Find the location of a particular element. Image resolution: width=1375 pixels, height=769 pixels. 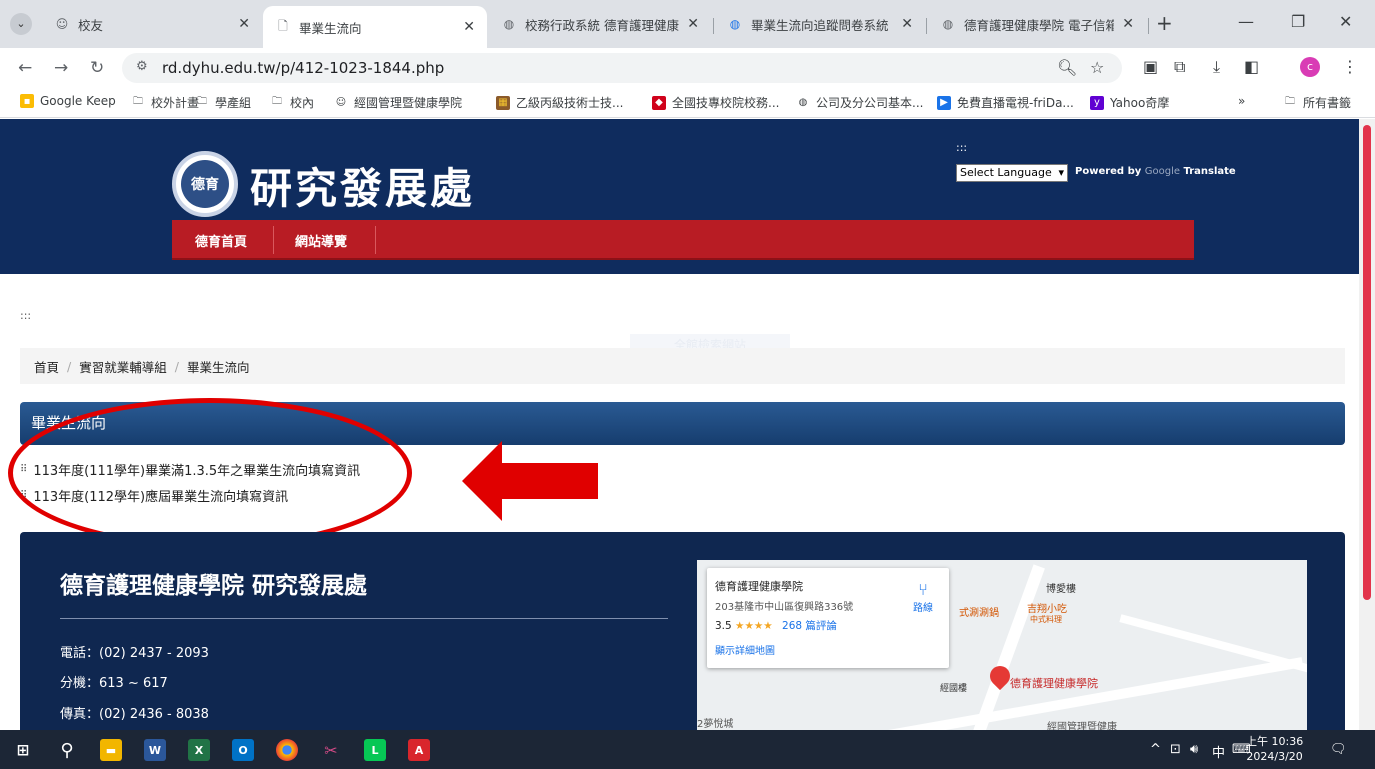

tab-email: ◍ 德育護理健康學院 電子信箱 ✕ is located at coordinates (1037, 24).